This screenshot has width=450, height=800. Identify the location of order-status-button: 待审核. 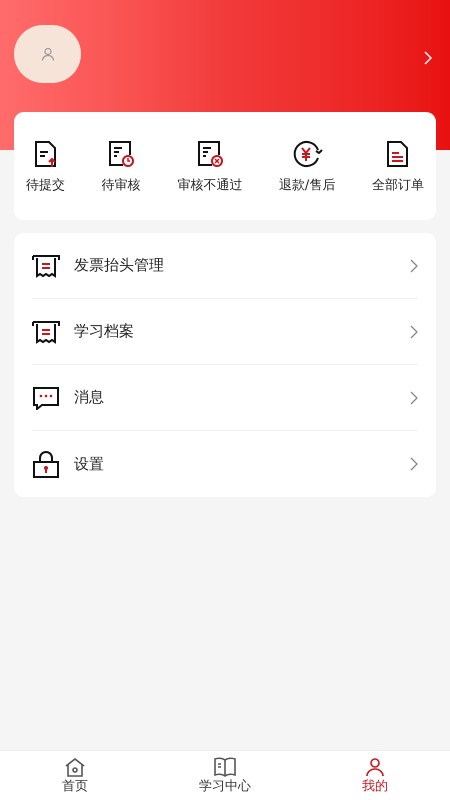
(121, 167).